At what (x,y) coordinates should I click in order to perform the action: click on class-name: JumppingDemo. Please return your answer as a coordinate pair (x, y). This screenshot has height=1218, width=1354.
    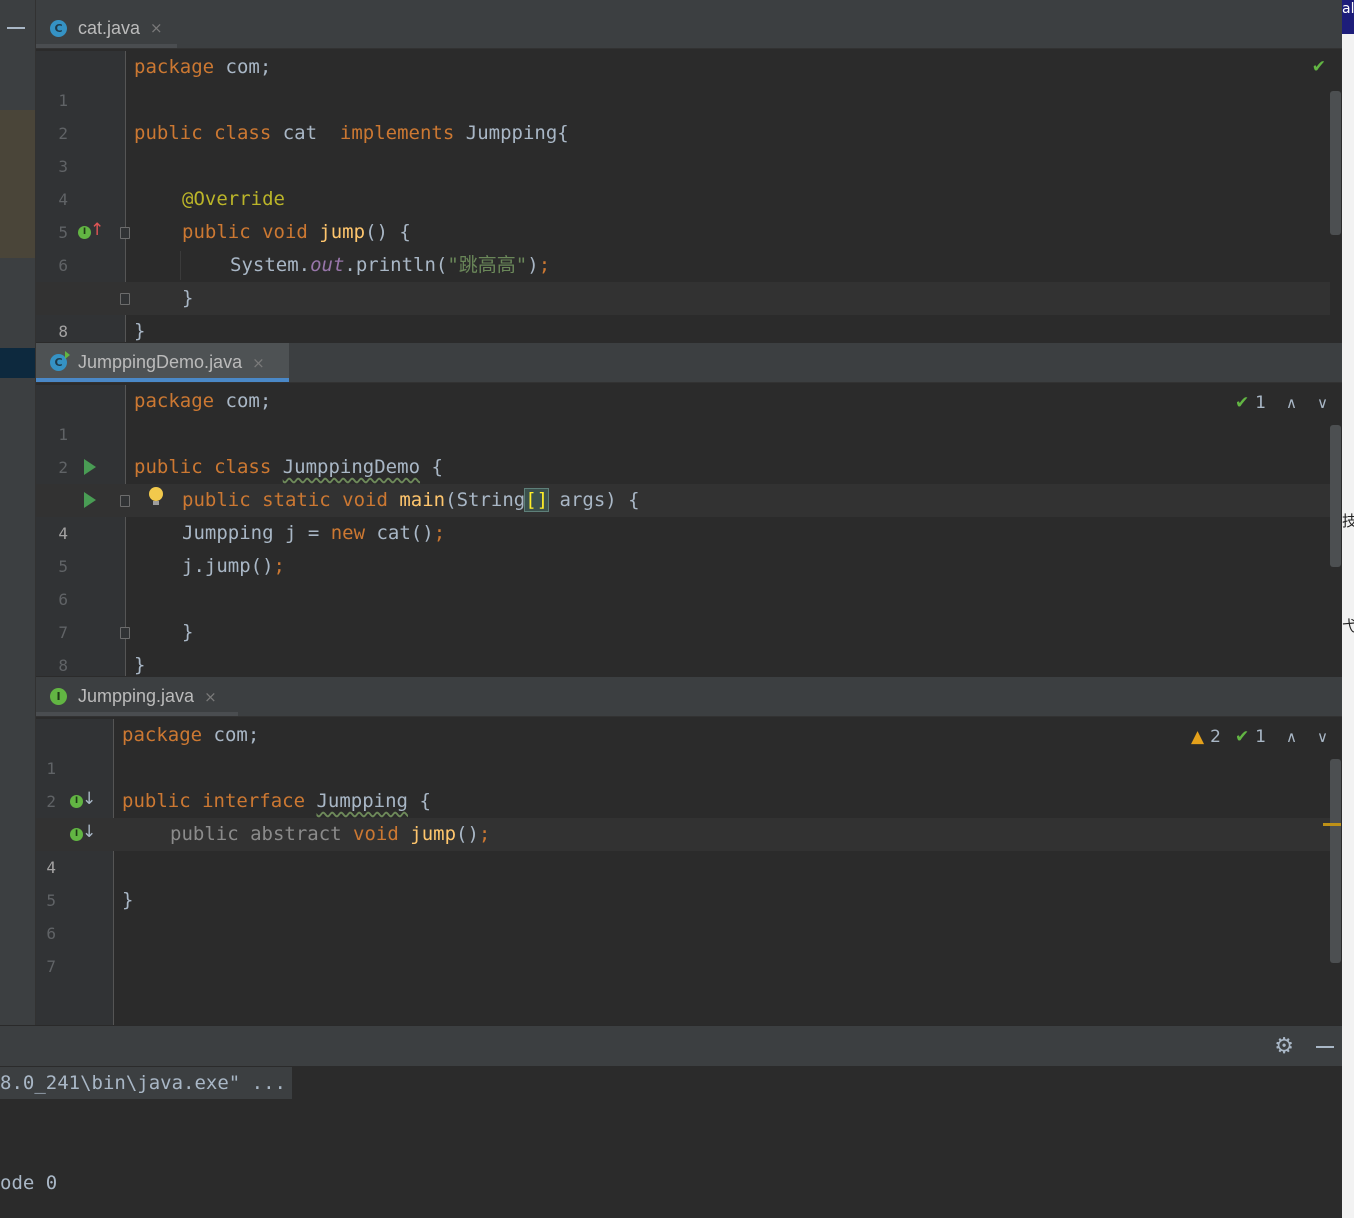
    Looking at the image, I should click on (351, 467).